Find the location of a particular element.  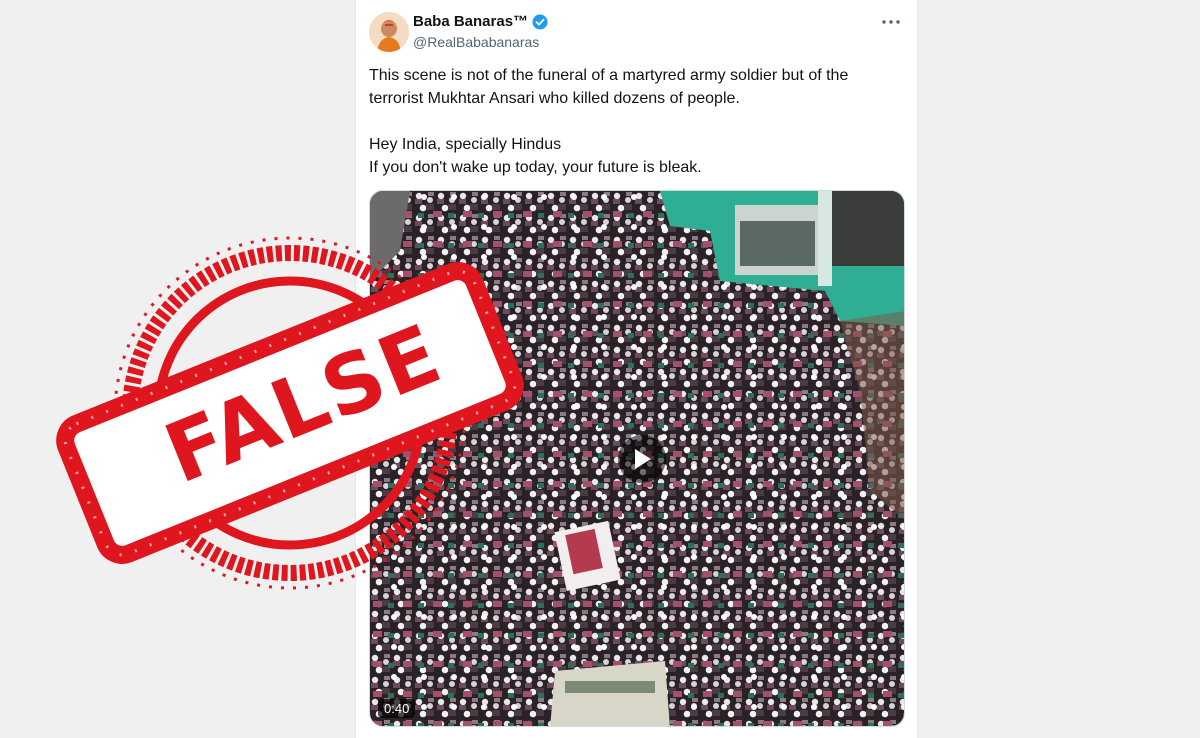

author-row: Baba Banaras™ is located at coordinates (480, 21).